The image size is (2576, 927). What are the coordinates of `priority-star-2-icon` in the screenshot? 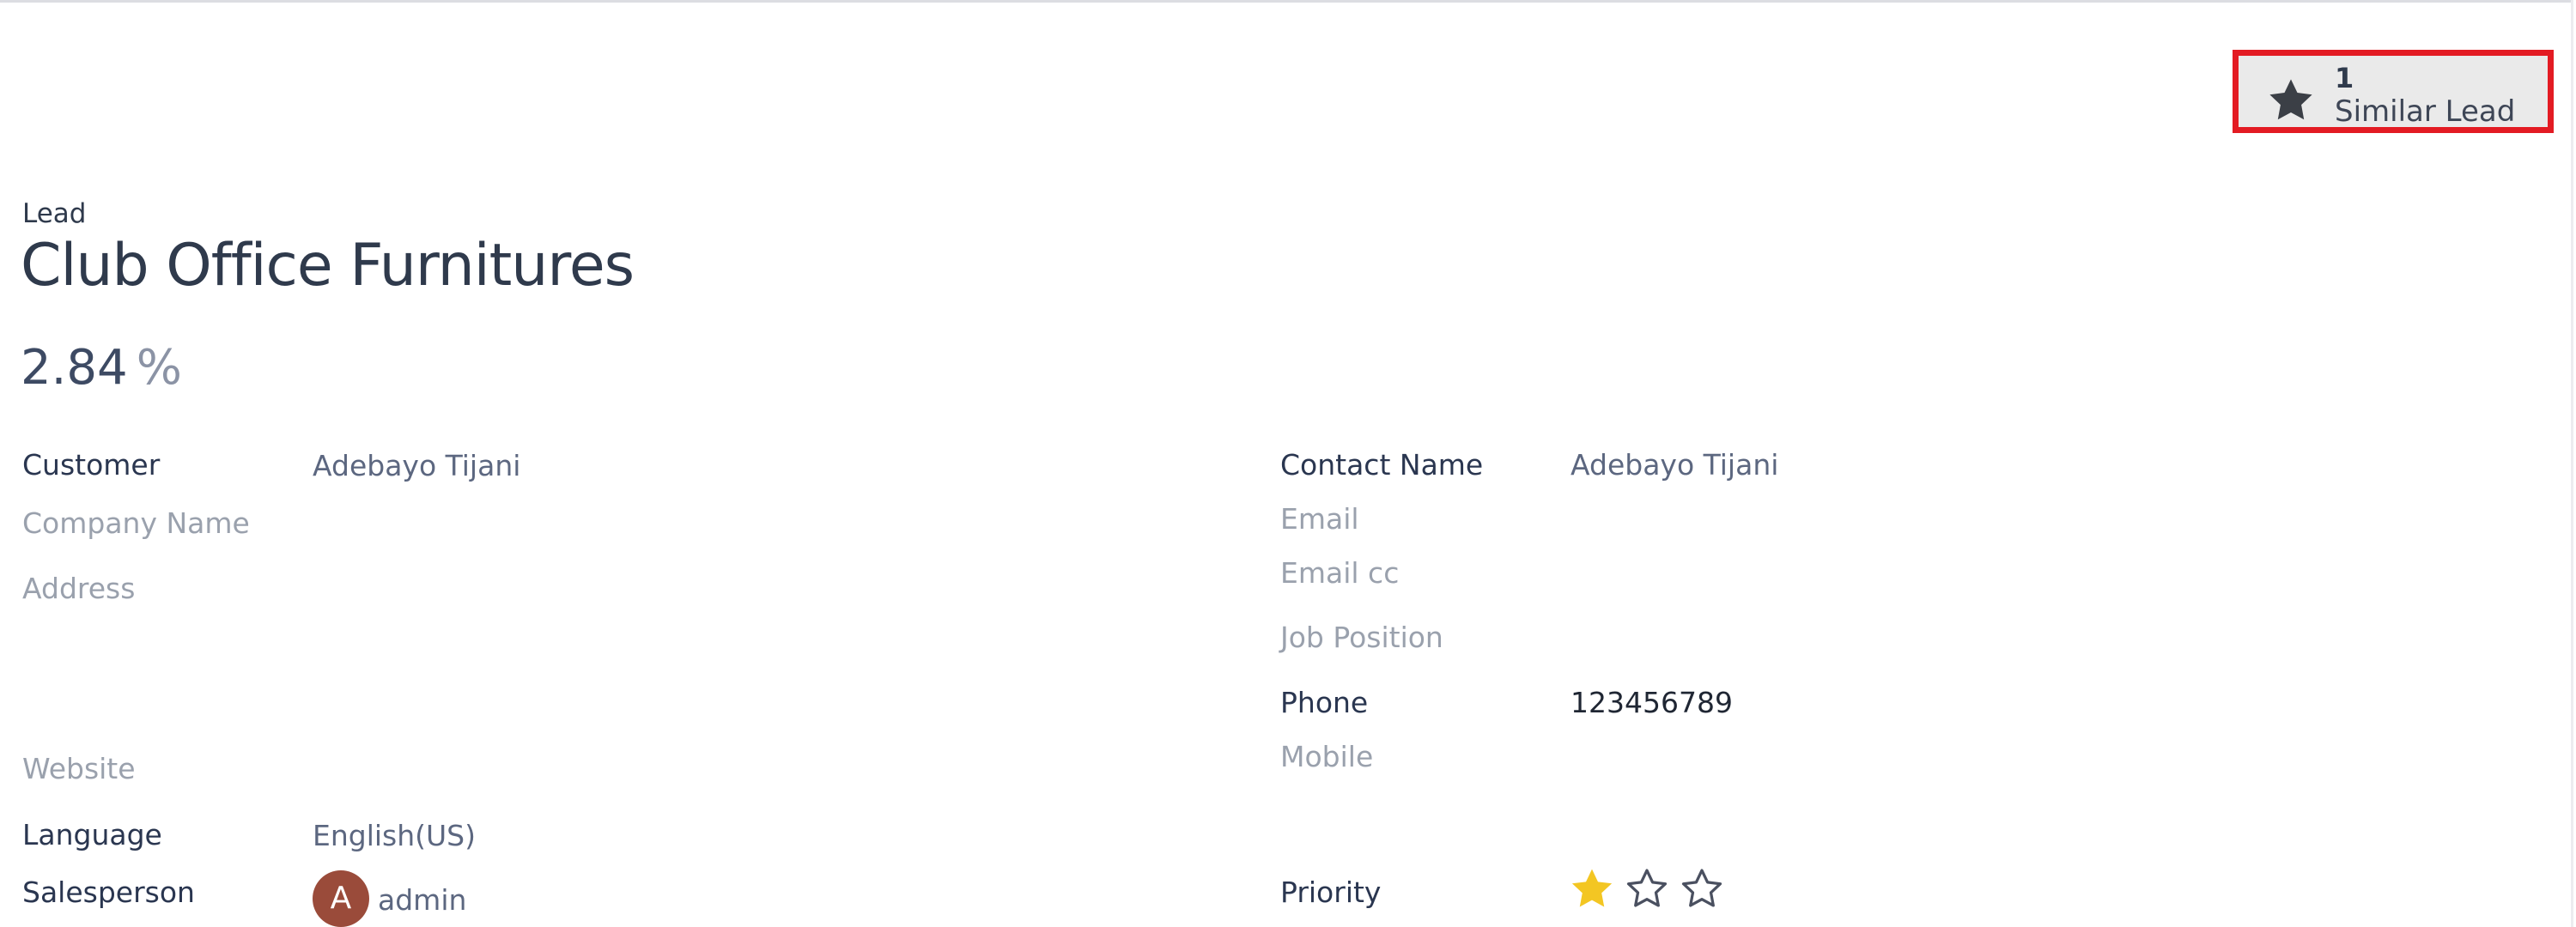 It's located at (1647, 889).